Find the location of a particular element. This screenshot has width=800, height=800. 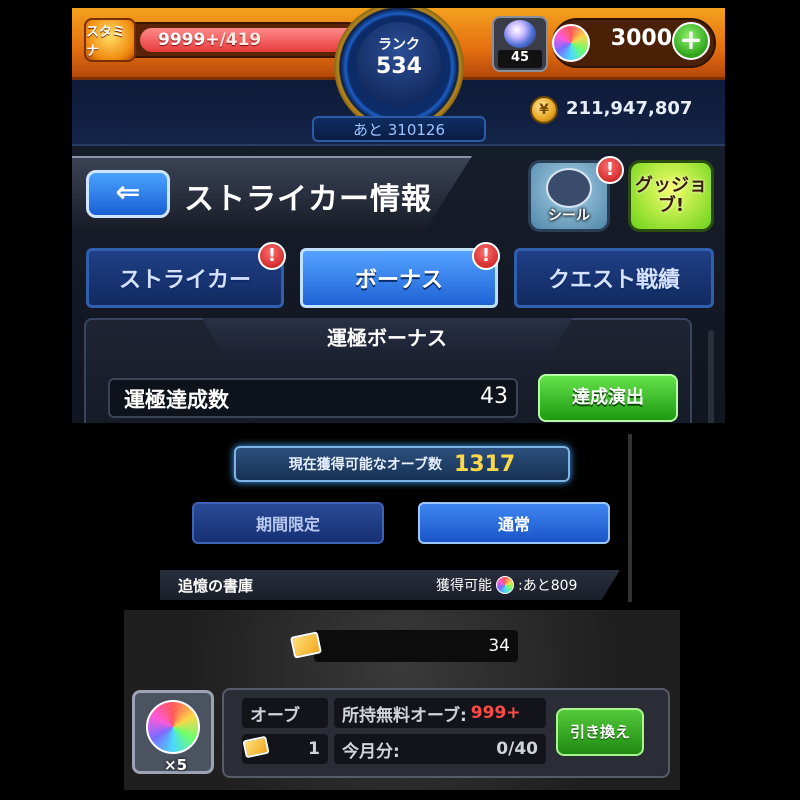

stamina-bar: 9999+/419 is located at coordinates (250, 40).